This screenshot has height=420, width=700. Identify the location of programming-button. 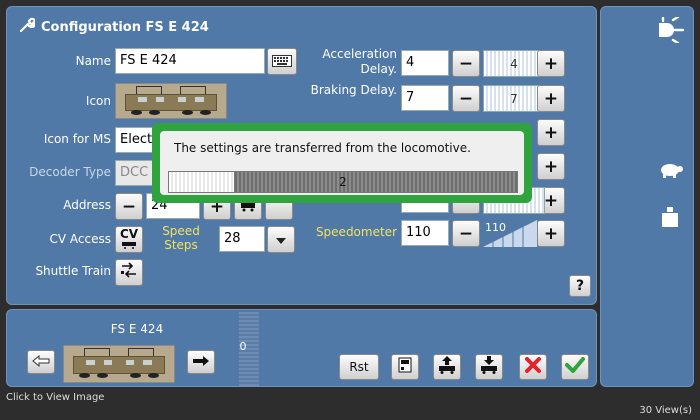
(405, 367).